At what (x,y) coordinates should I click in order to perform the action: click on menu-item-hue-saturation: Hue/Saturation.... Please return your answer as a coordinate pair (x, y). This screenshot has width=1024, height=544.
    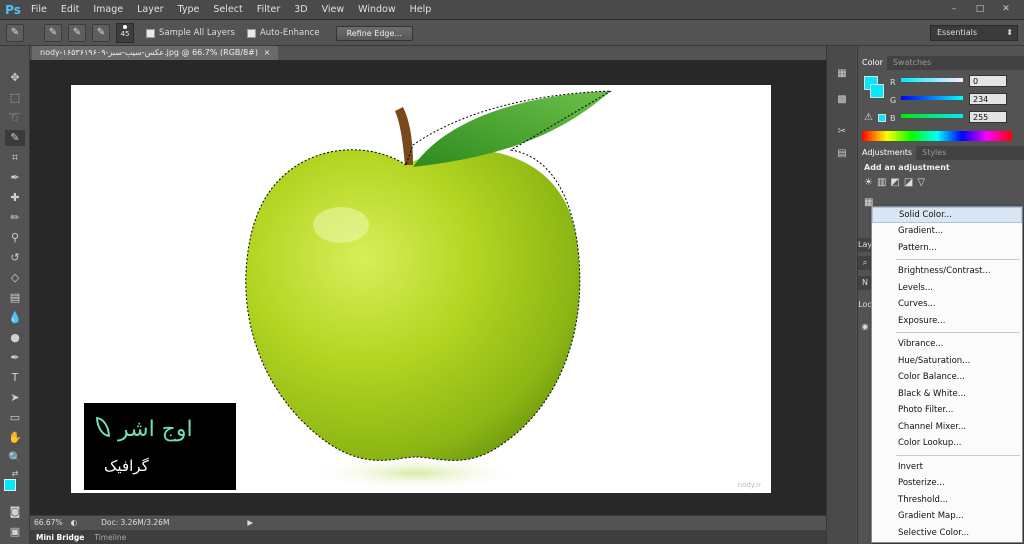
    Looking at the image, I should click on (947, 361).